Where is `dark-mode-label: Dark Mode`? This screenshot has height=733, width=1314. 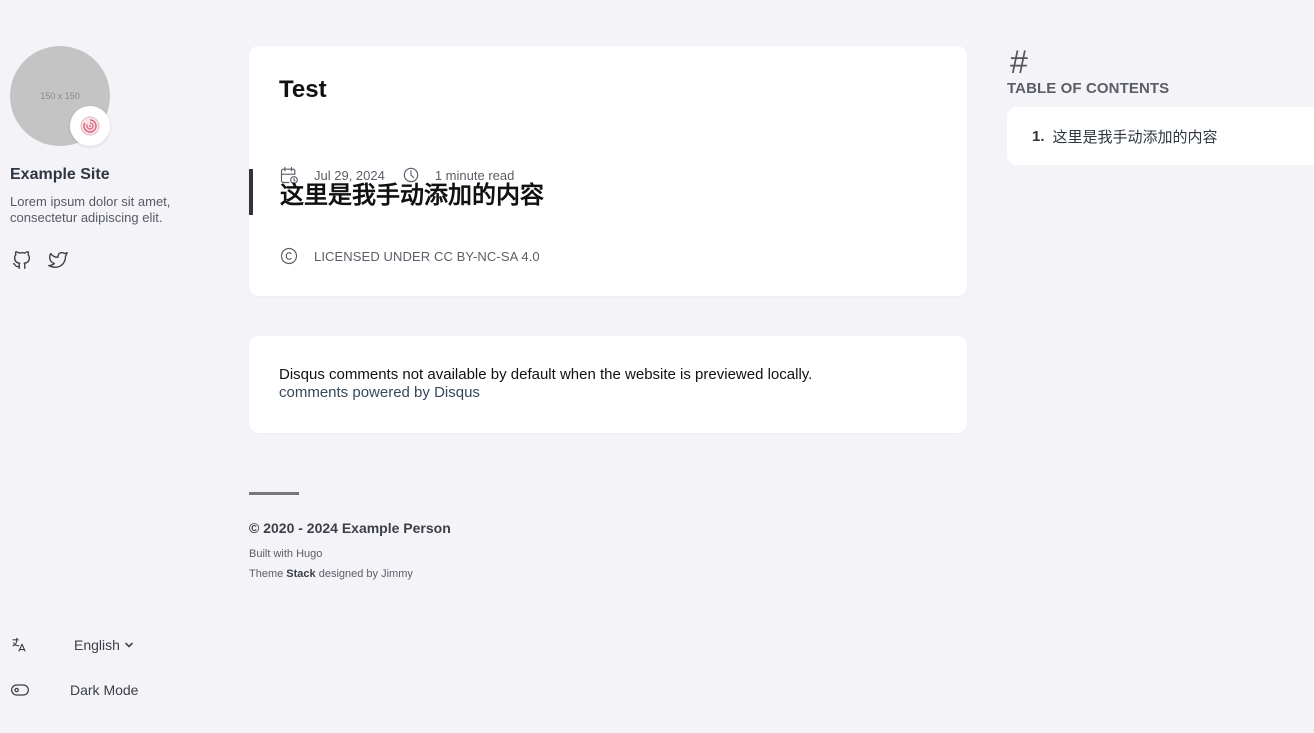
dark-mode-label: Dark Mode is located at coordinates (104, 690).